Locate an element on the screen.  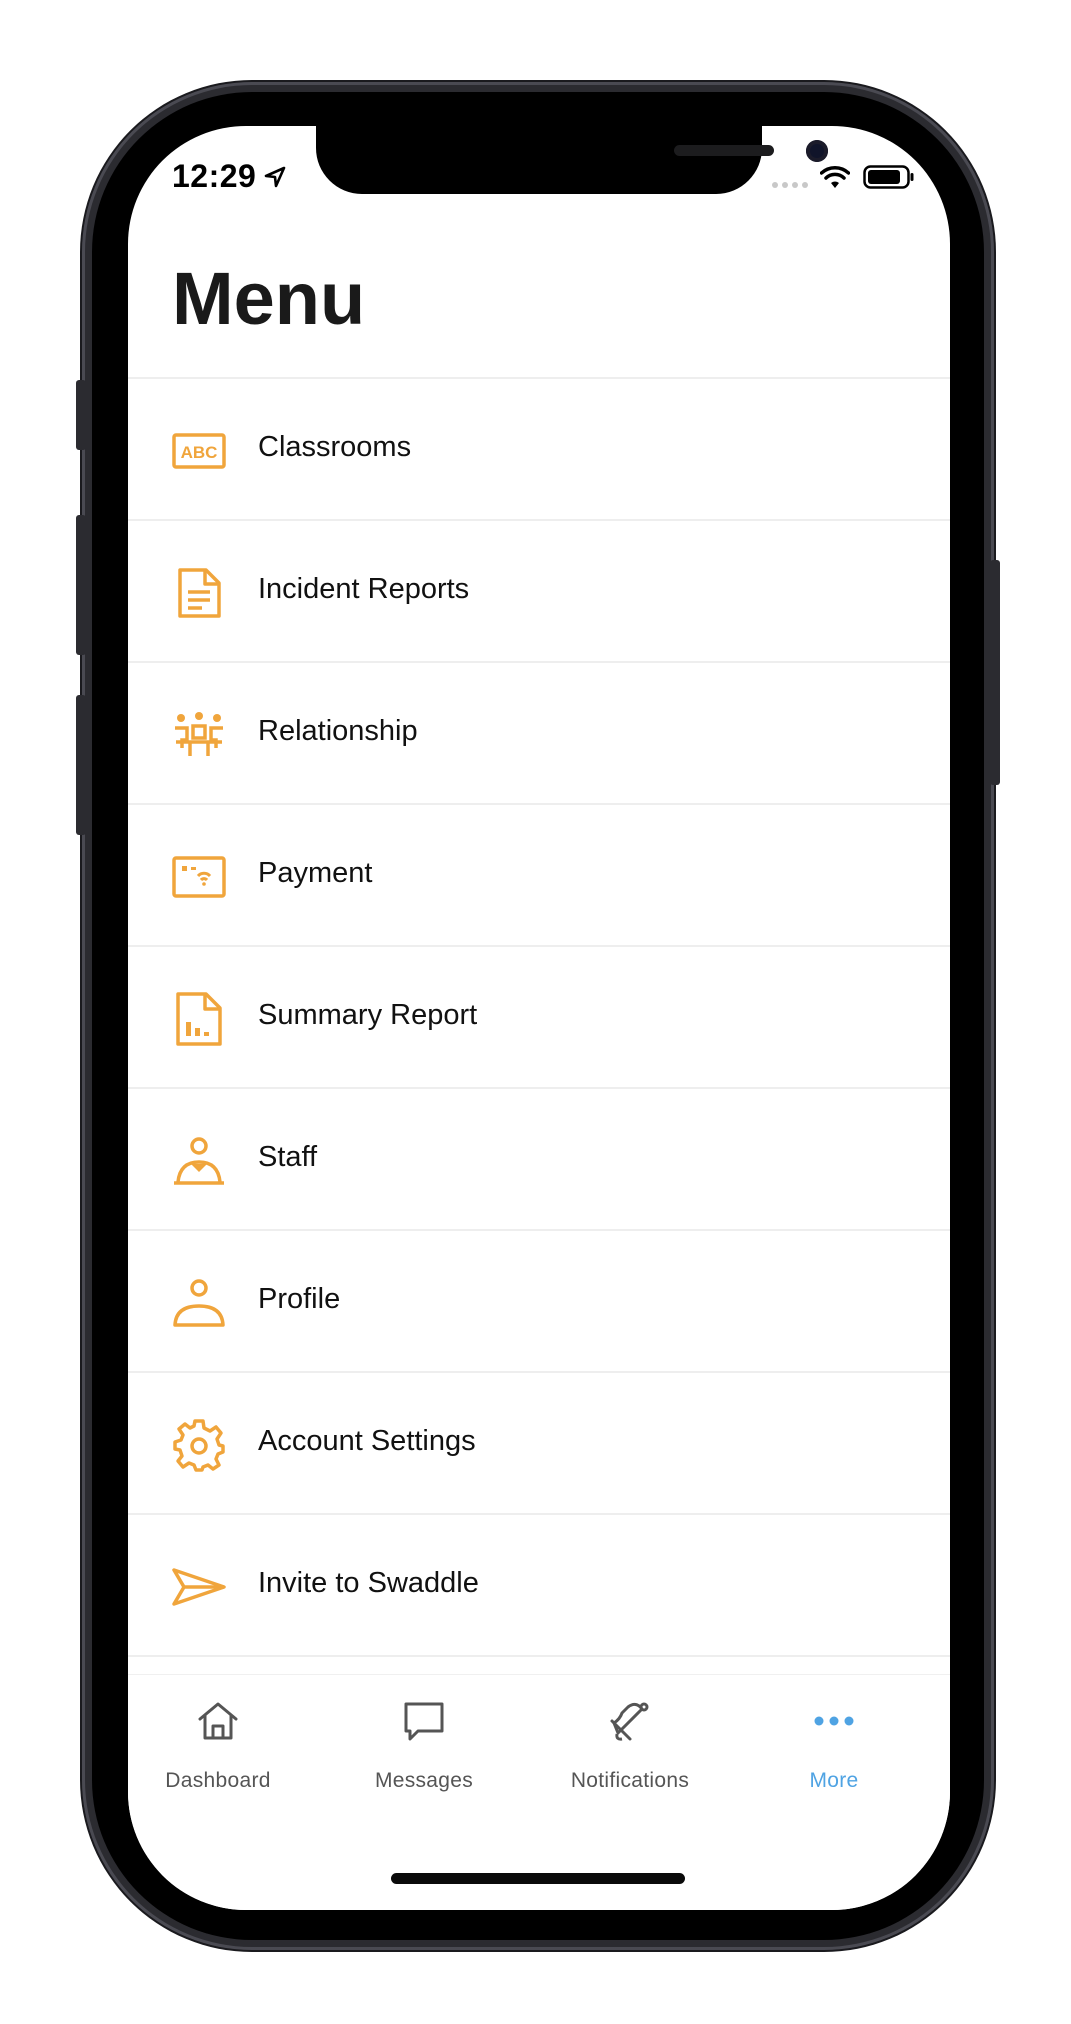
tab-label: Notifications is located at coordinates (630, 1780).